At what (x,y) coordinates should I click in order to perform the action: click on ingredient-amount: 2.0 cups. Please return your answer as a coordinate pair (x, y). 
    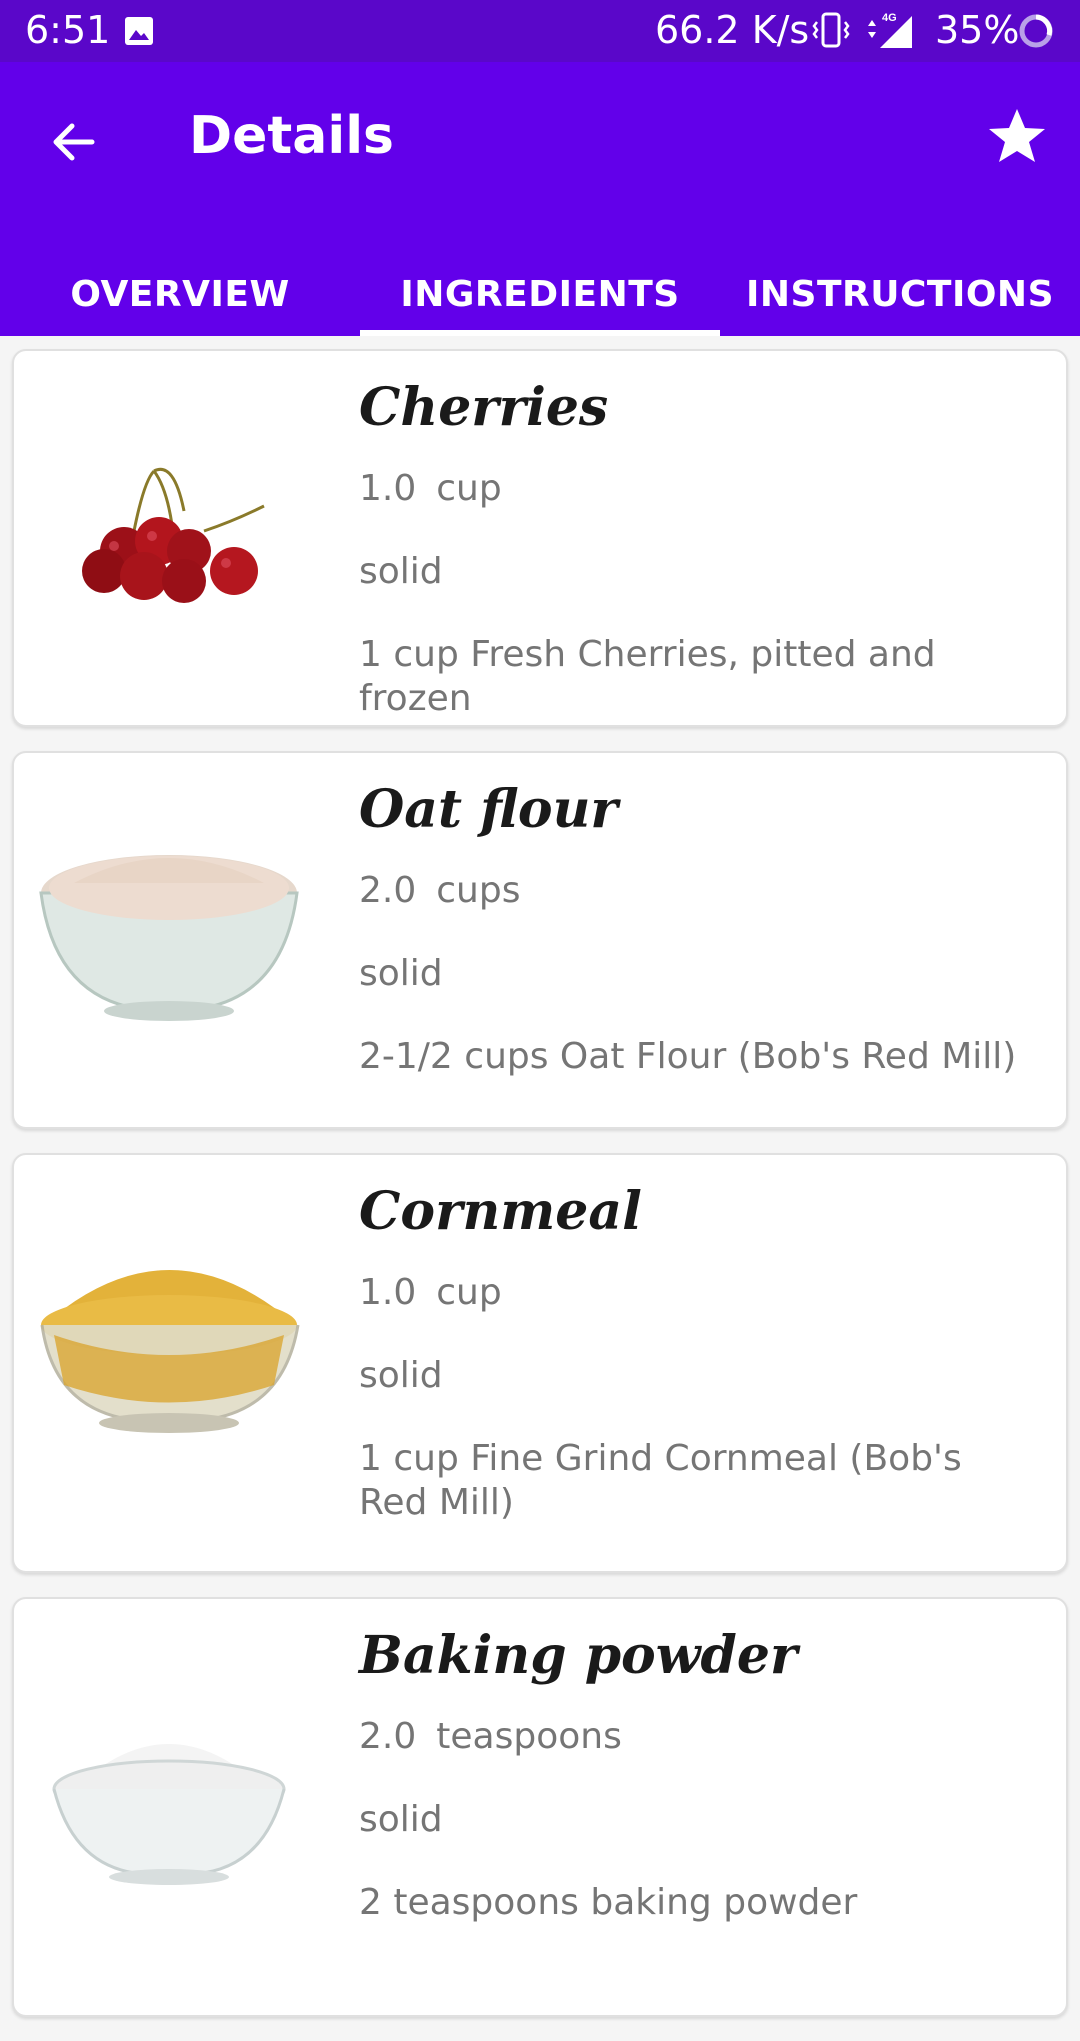
    Looking at the image, I should click on (692, 891).